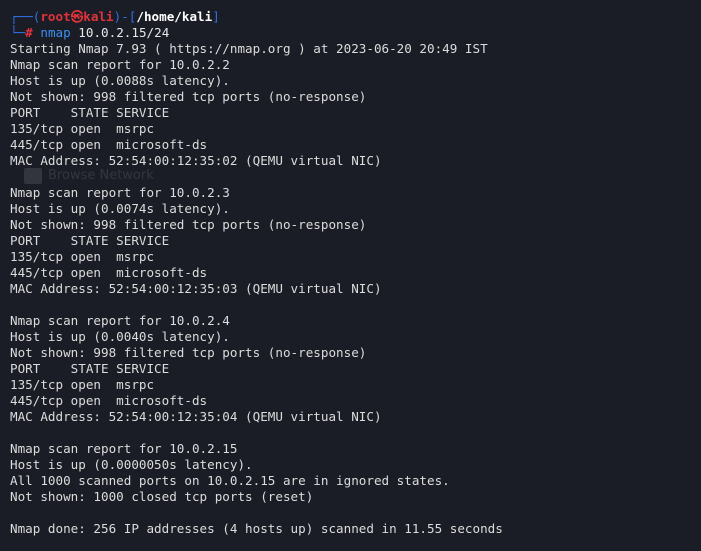 The width and height of the screenshot is (701, 551). I want to click on output-line: Not shown: 1000 closed tcp ports (reset), so click(162, 496).